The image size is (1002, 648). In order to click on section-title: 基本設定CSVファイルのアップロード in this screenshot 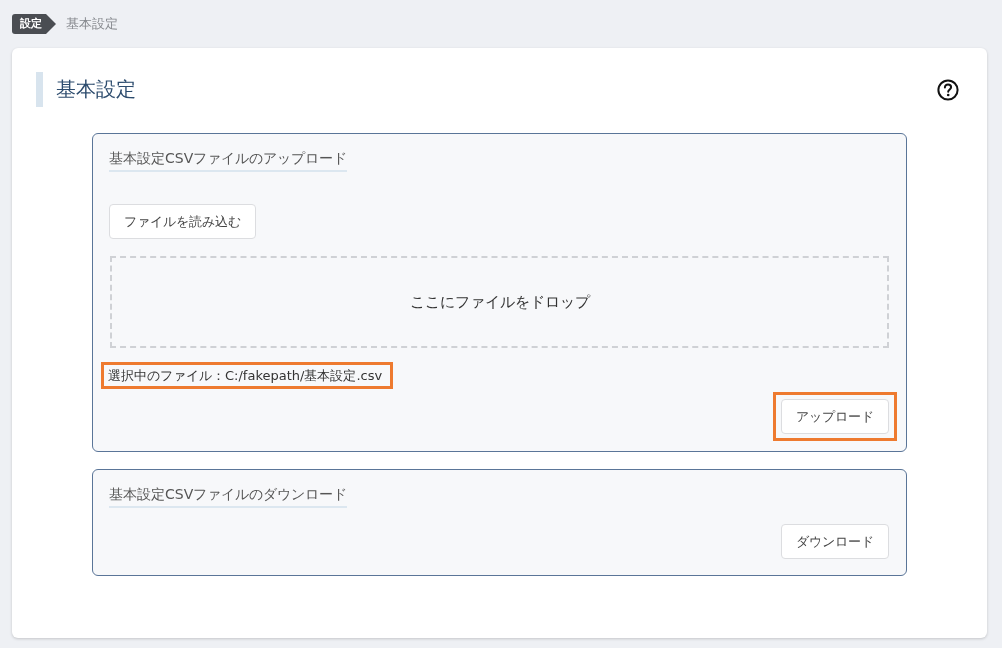, I will do `click(228, 160)`.